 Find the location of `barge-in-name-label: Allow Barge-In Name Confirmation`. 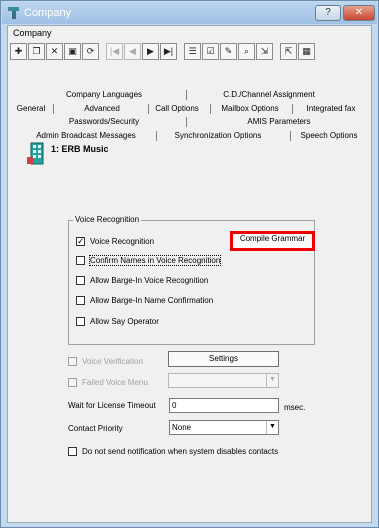

barge-in-name-label: Allow Barge-In Name Confirmation is located at coordinates (152, 300).